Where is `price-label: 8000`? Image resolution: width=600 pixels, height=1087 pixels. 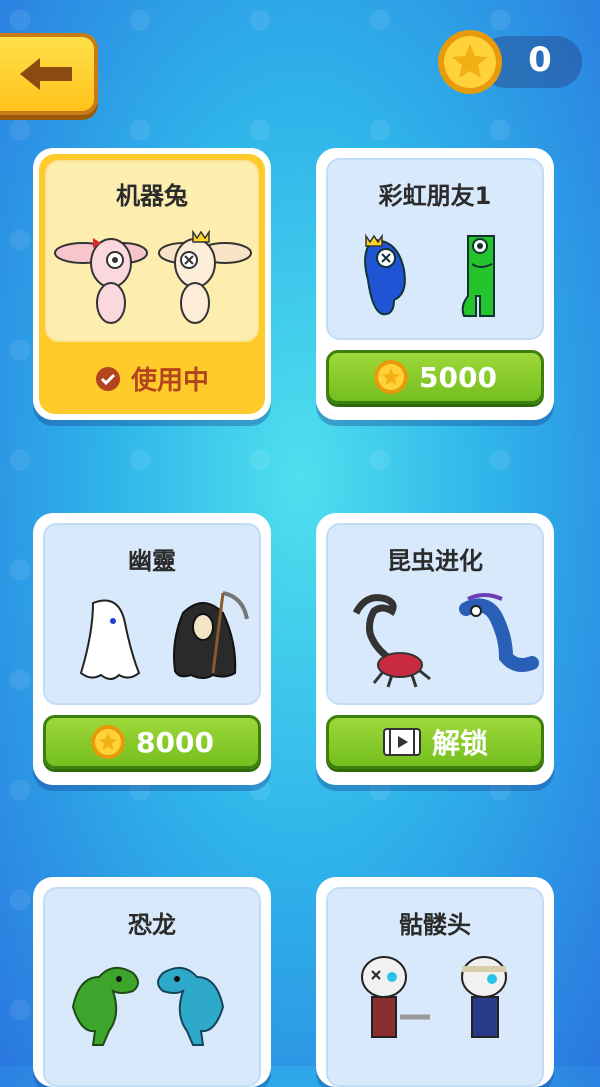
price-label: 8000 is located at coordinates (175, 742).